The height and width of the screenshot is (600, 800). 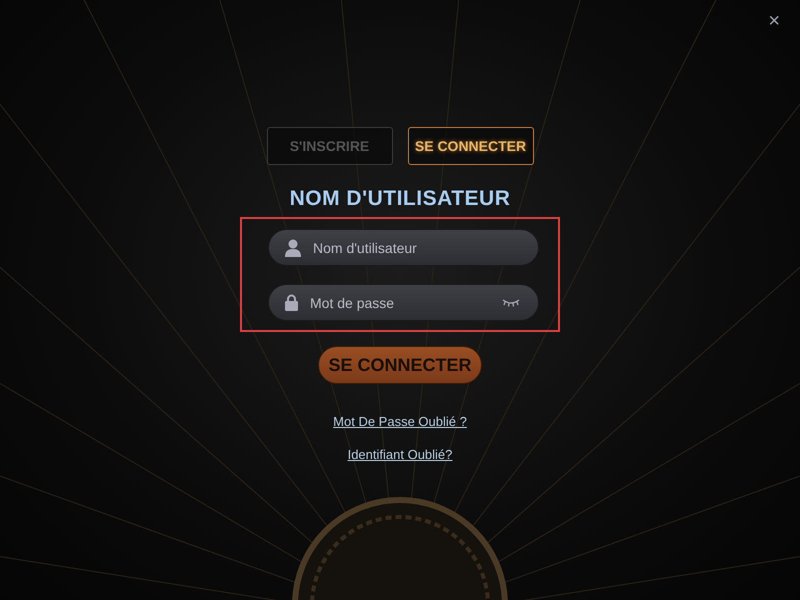 What do you see at coordinates (774, 21) in the screenshot?
I see `close-button: ×` at bounding box center [774, 21].